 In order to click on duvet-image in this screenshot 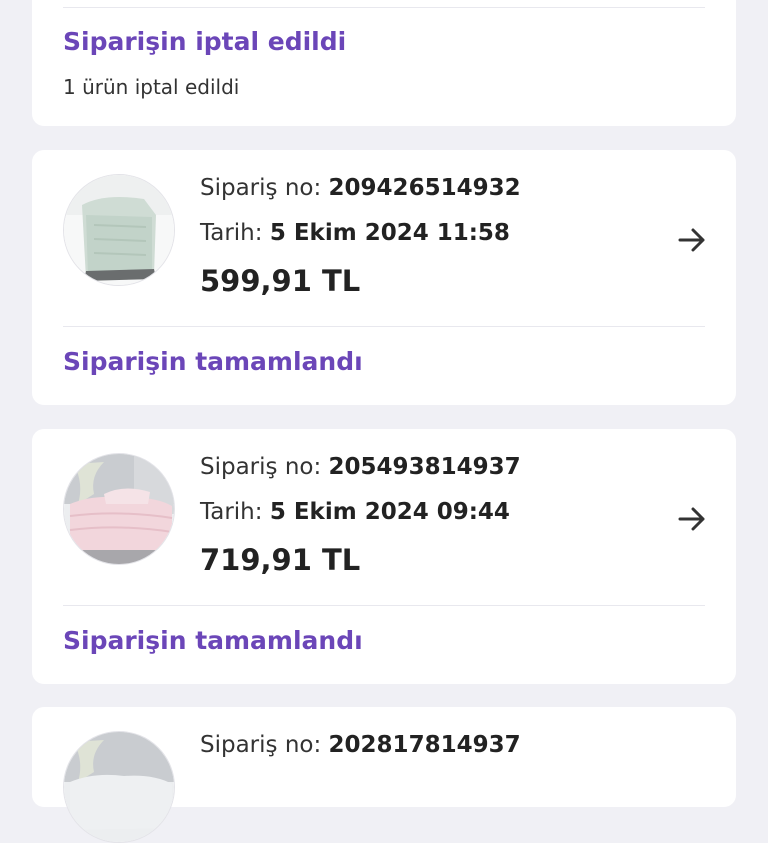, I will do `click(119, 787)`.